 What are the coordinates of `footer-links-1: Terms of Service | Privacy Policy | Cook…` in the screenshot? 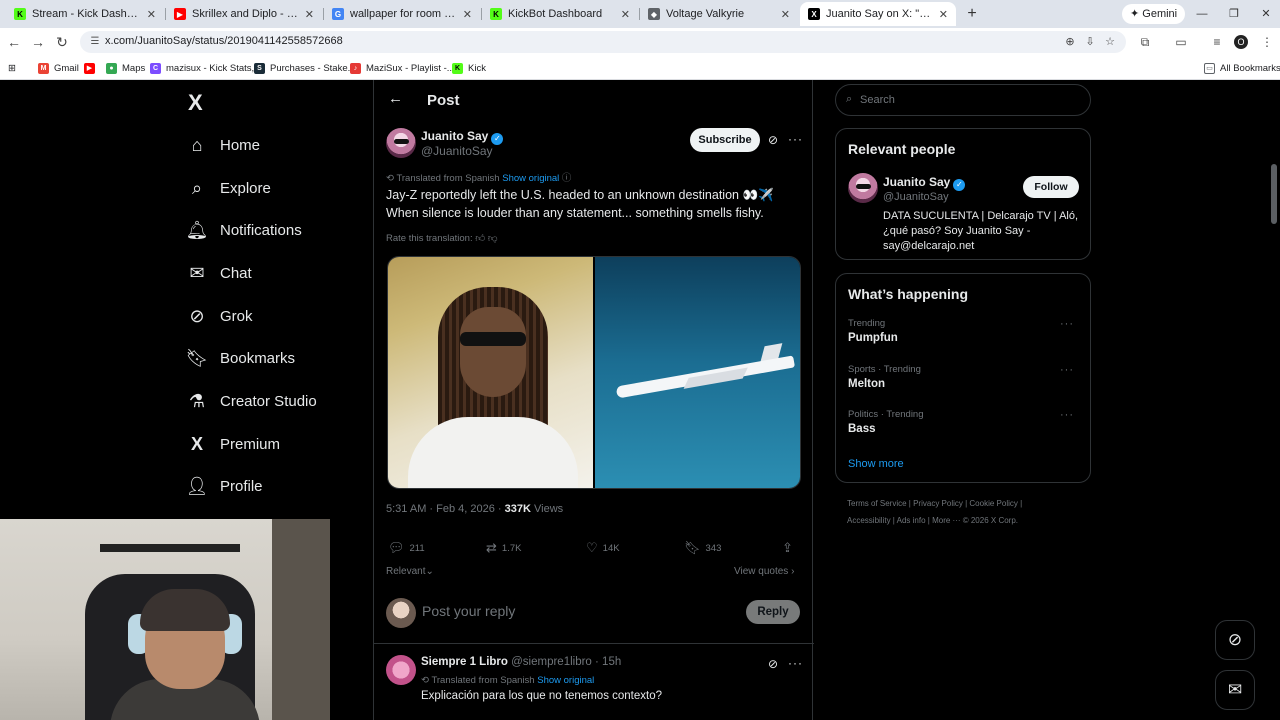 It's located at (934, 503).